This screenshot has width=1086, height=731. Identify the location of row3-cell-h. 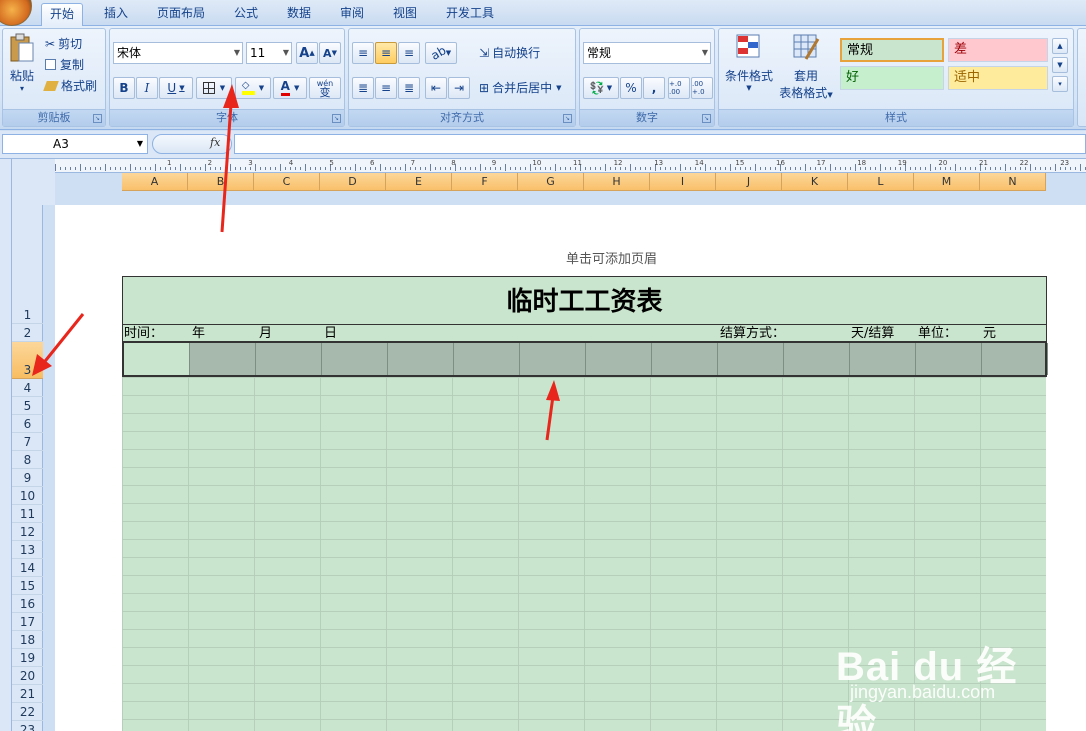
(619, 359).